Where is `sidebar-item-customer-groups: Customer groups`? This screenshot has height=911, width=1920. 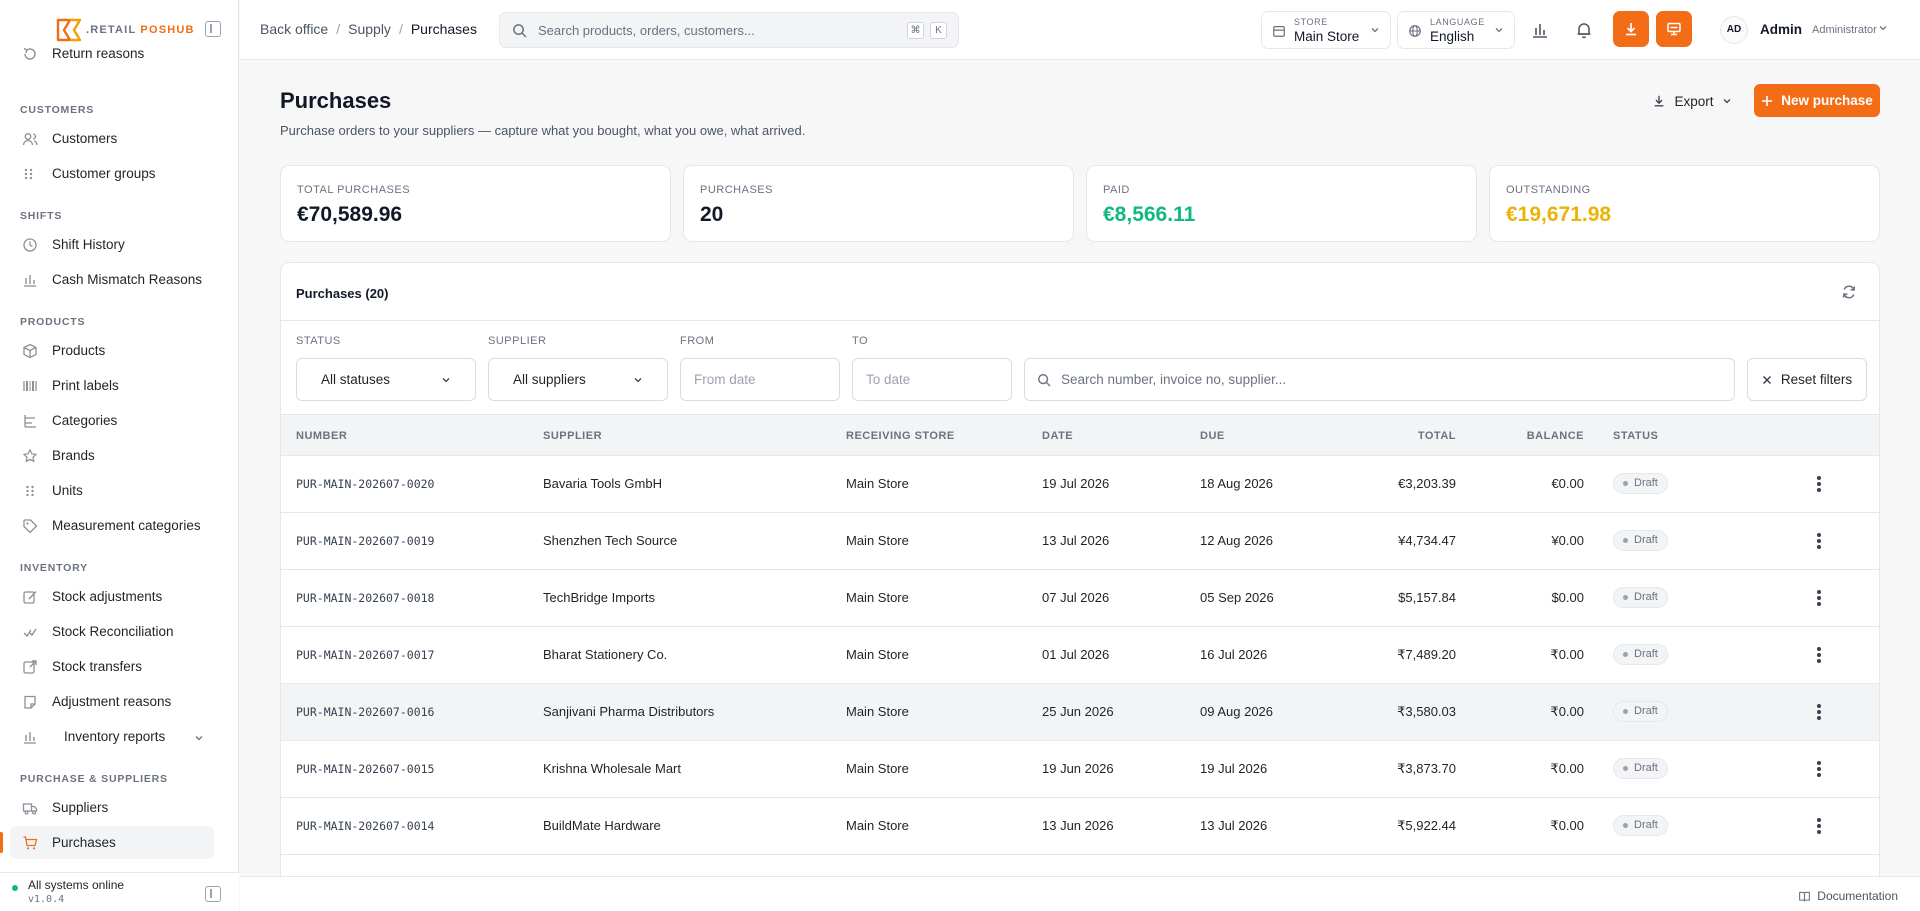 sidebar-item-customer-groups: Customer groups is located at coordinates (112, 173).